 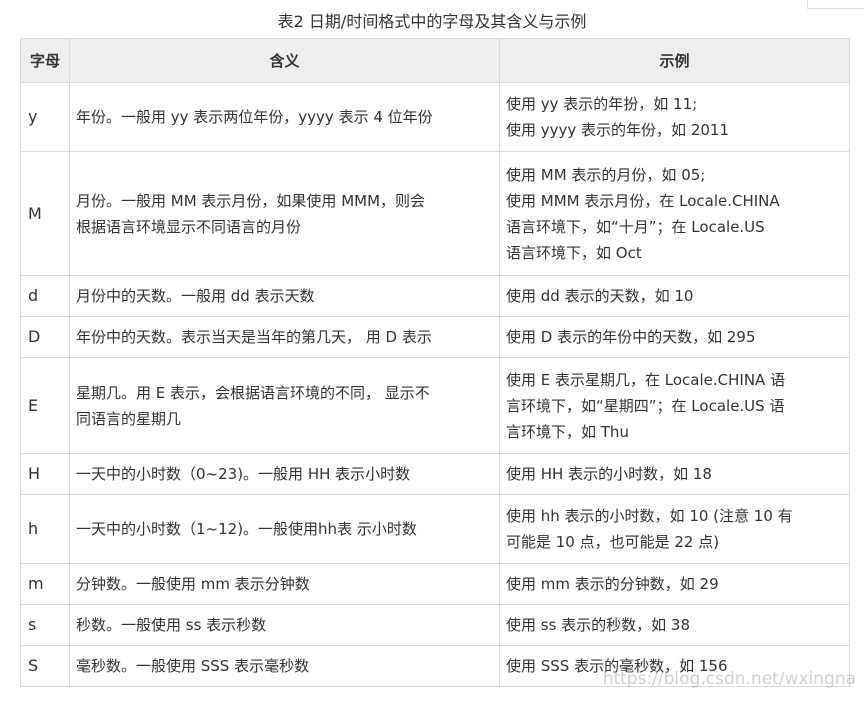 I want to click on example-line: 语言环境下，如“十月”；在 Locale.US, so click(x=635, y=226).